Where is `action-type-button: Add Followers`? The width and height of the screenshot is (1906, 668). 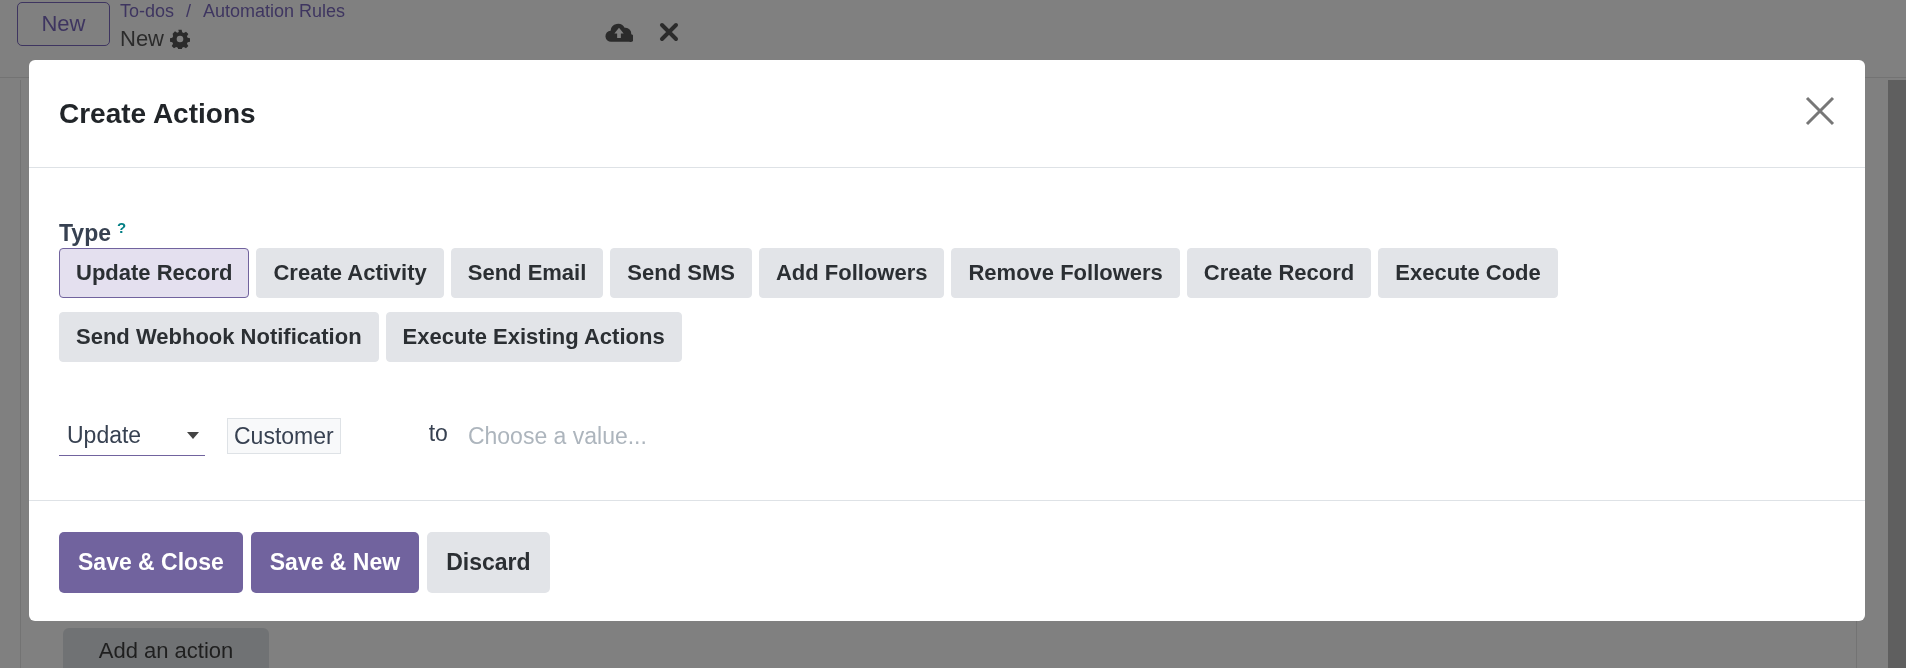 action-type-button: Add Followers is located at coordinates (851, 273).